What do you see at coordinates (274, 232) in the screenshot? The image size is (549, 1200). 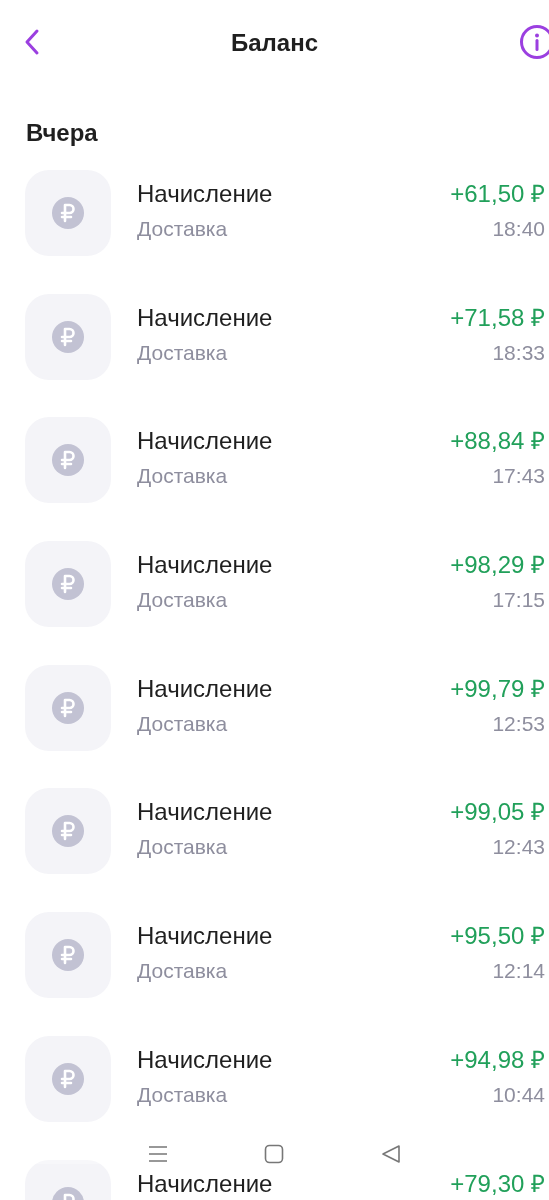 I see `transaction-row: Начисление Доставка +61,50 ₽ 18:40` at bounding box center [274, 232].